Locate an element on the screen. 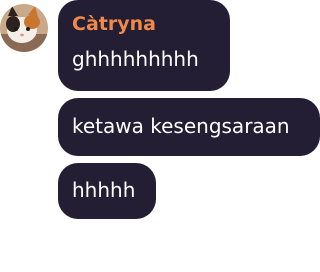 The height and width of the screenshot is (272, 320). cat-avatar-icon is located at coordinates (24, 28).